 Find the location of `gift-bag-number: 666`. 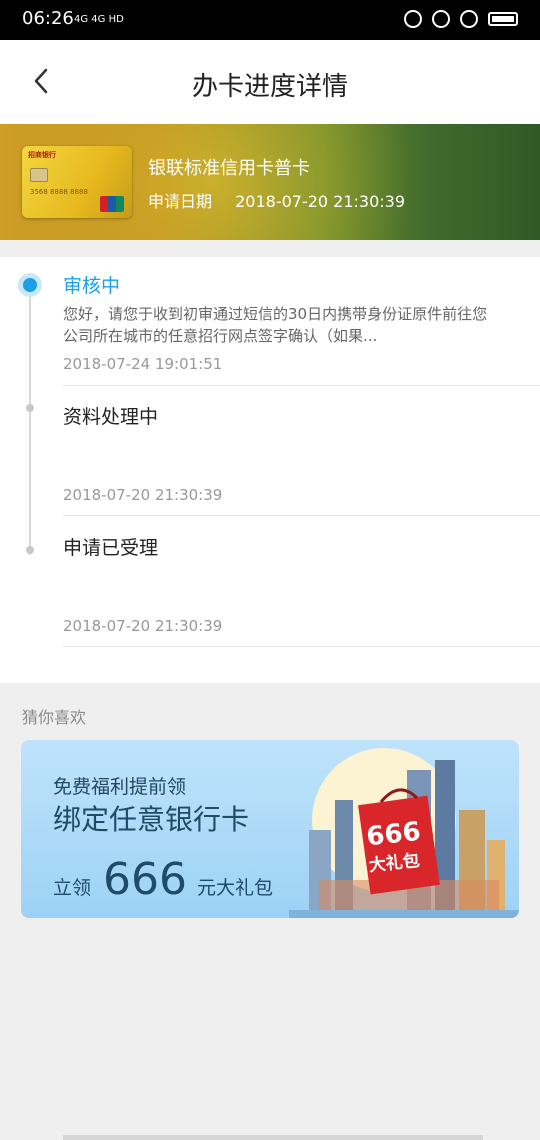

gift-bag-number: 666 is located at coordinates (393, 835).